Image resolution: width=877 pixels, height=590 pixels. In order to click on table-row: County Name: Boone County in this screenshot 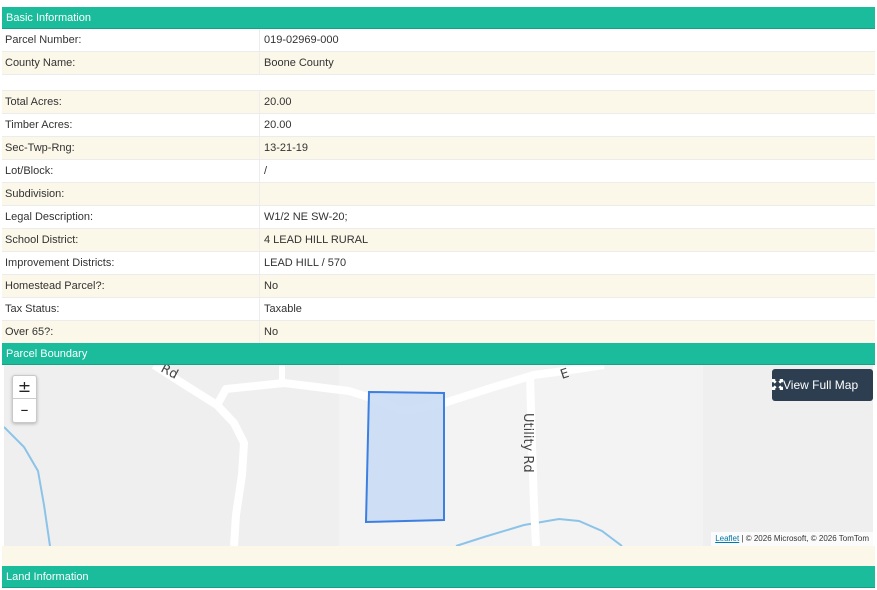, I will do `click(438, 63)`.